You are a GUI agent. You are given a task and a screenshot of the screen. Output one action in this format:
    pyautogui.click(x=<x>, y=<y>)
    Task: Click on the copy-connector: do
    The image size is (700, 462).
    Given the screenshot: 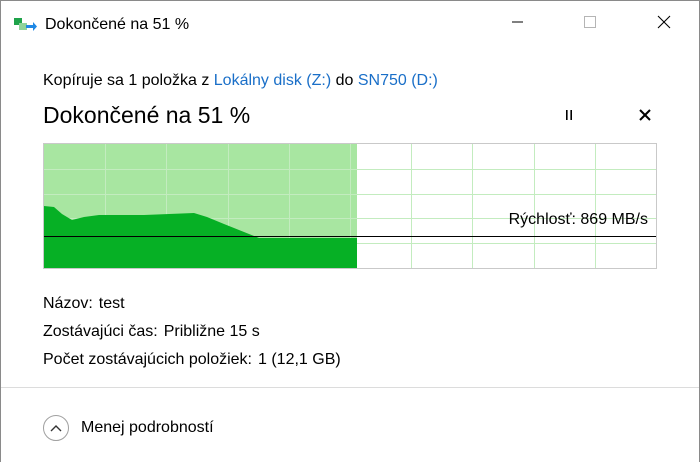 What is the action you would take?
    pyautogui.click(x=344, y=80)
    